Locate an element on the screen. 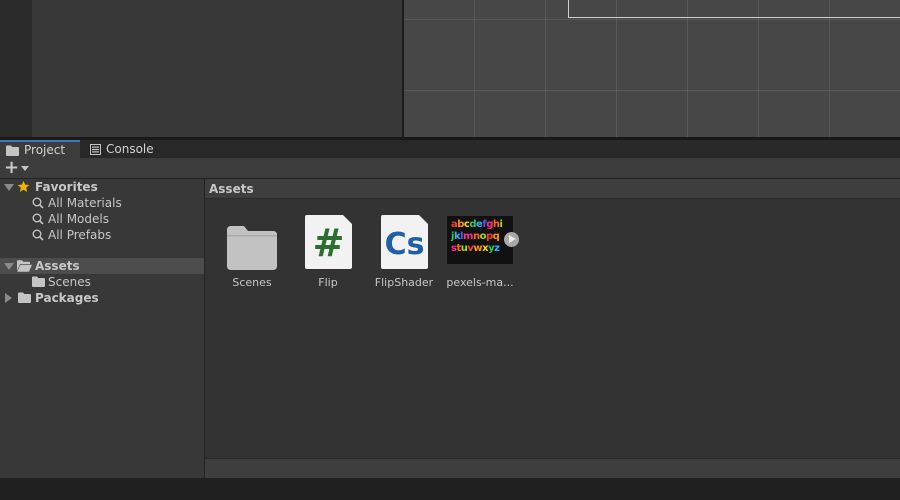  texture-thumbnail: abcdefghi jklmnopq stuvwxyz is located at coordinates (483, 242).